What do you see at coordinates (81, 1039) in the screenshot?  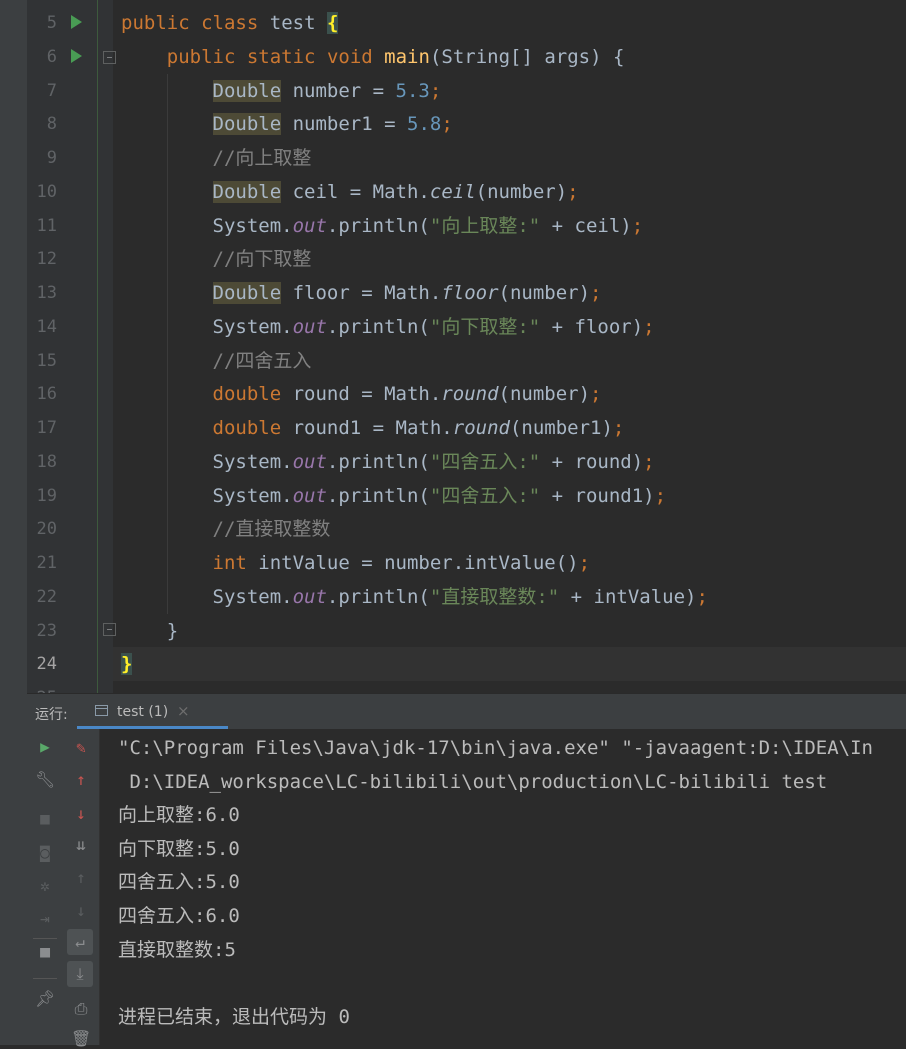 I see `trash-icon: 🗑︎` at bounding box center [81, 1039].